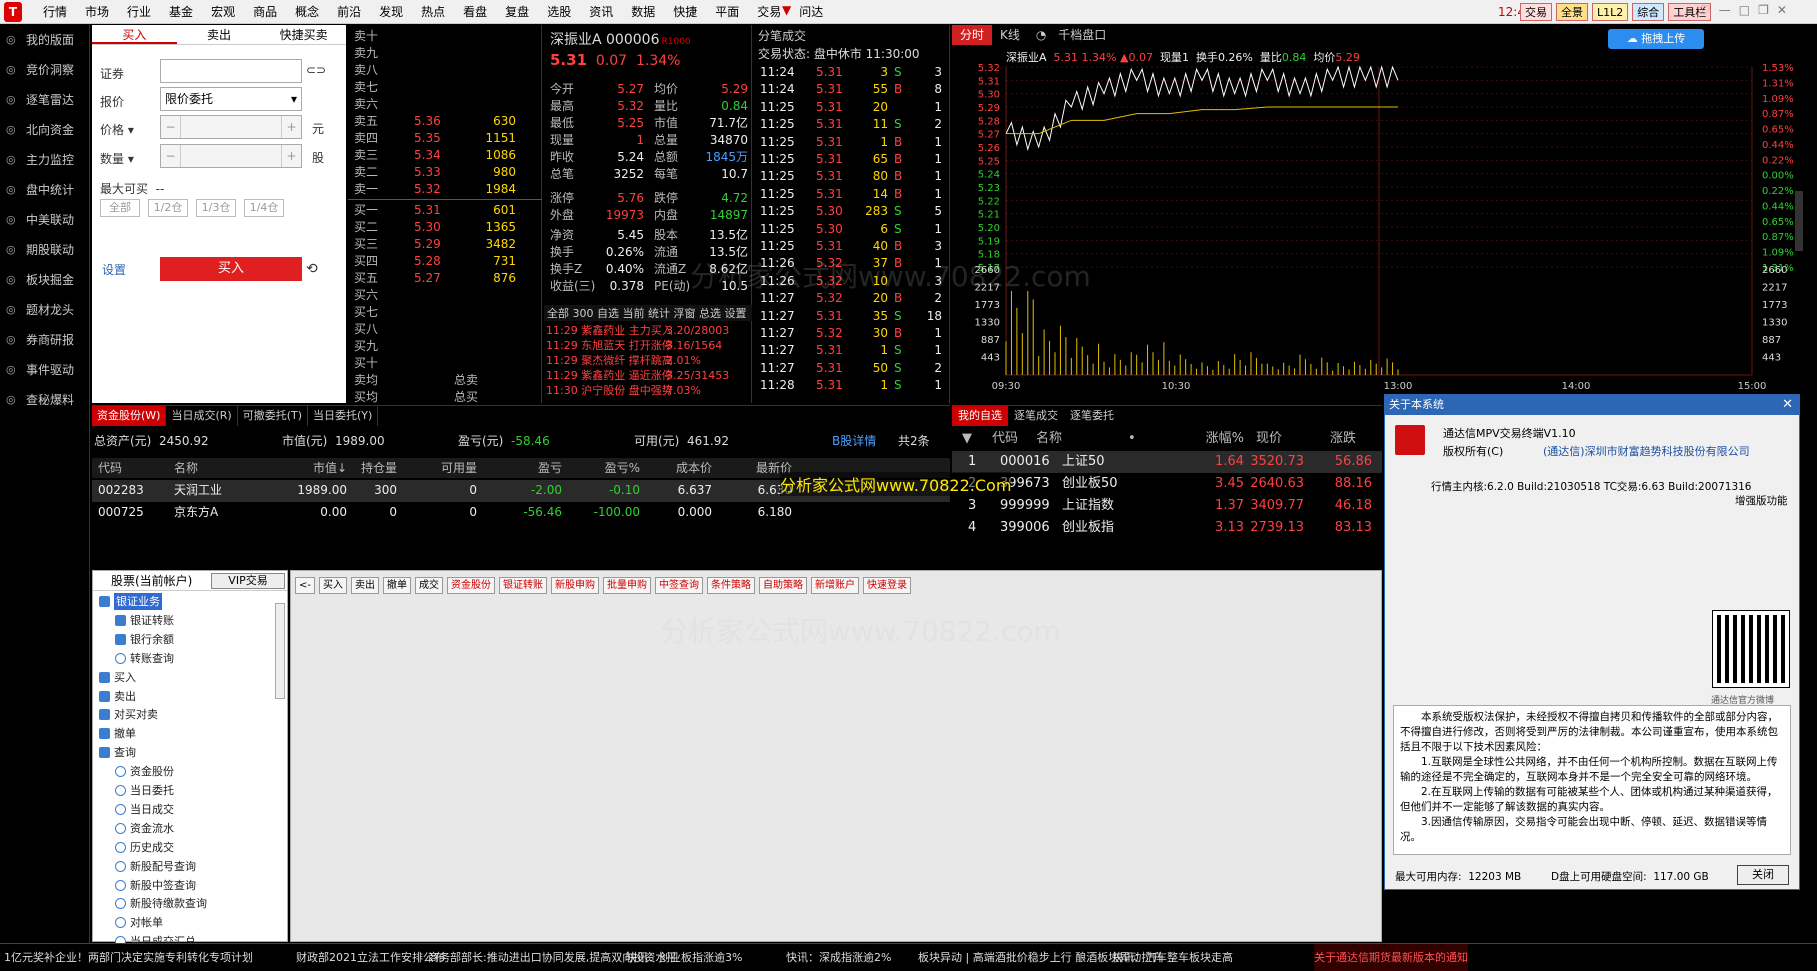 The width and height of the screenshot is (1817, 971). Describe the element at coordinates (129, 416) in the screenshot. I see `account-tab: 资金股份(W)` at that location.